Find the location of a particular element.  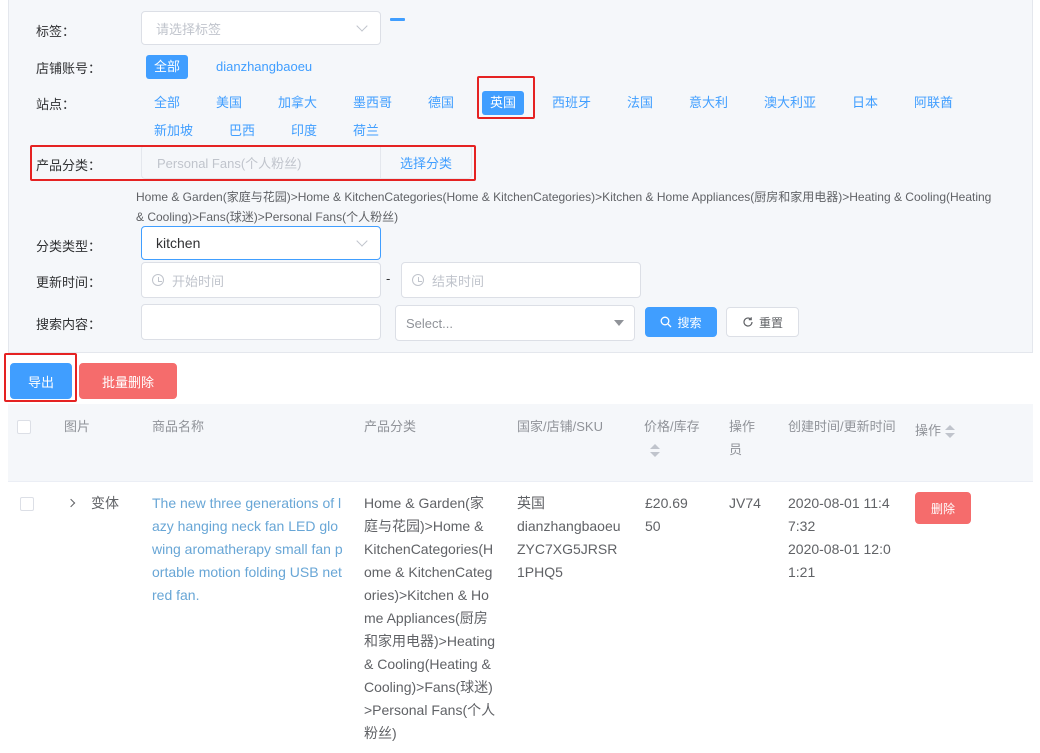

tag-indicator-bar is located at coordinates (397, 19).